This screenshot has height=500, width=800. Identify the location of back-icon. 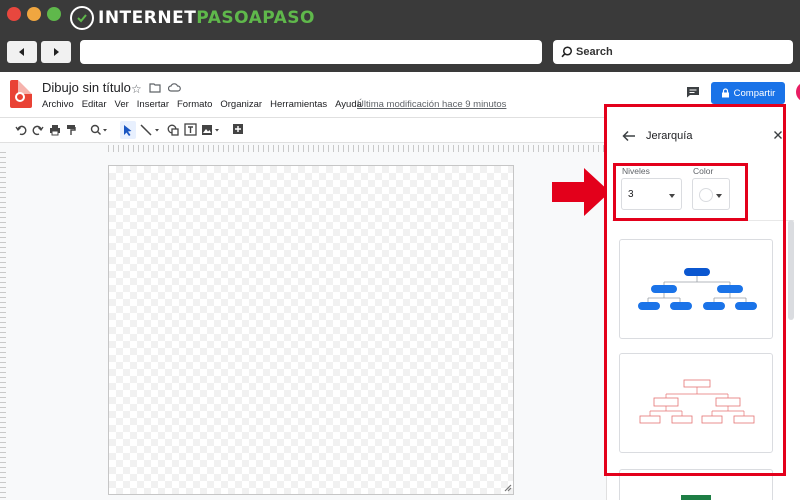
(21, 52).